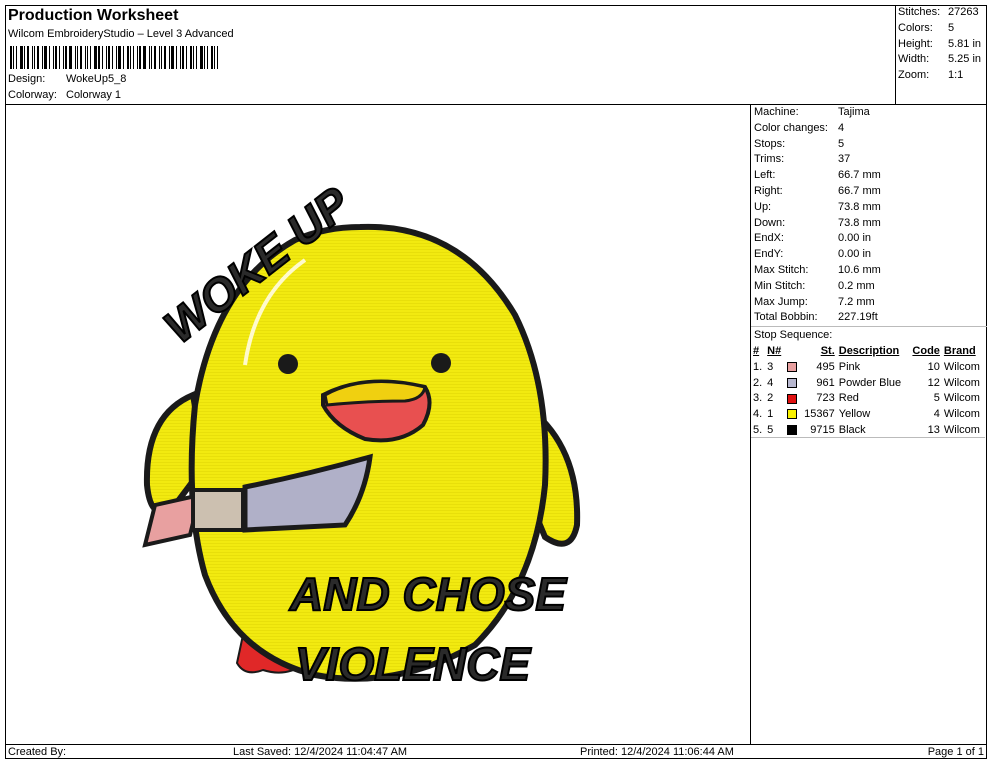 The width and height of the screenshot is (990, 762). I want to click on info-row: EndY: 0.00 in, so click(869, 255).